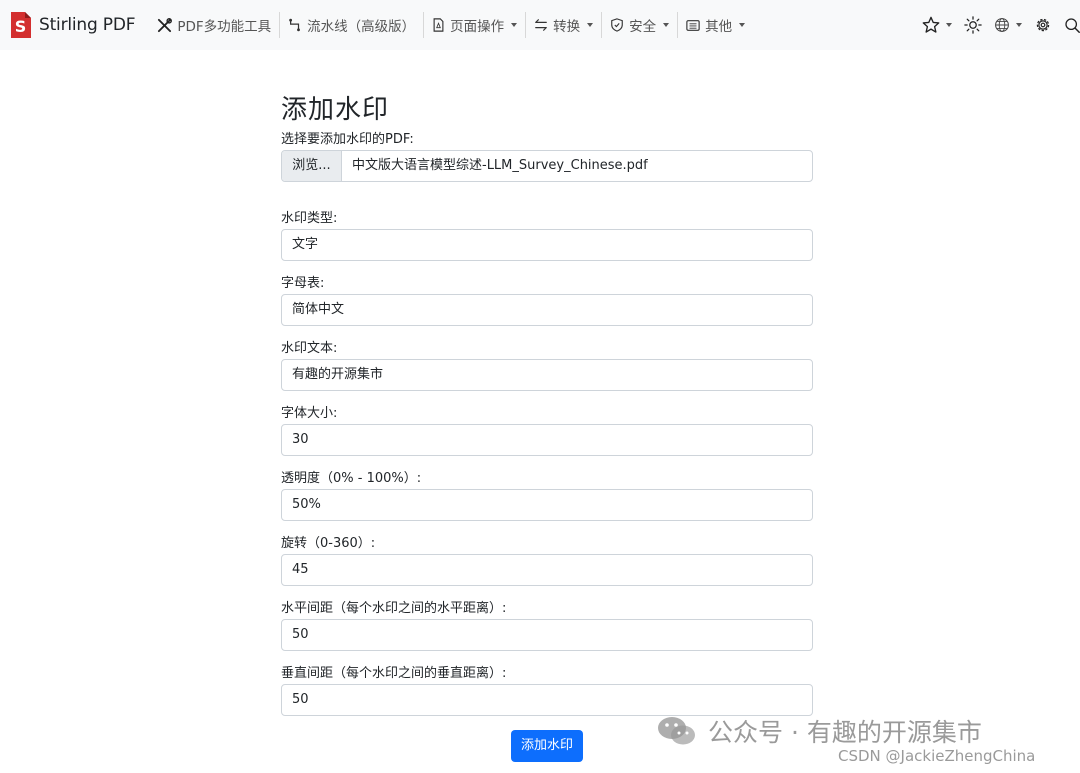 This screenshot has height=773, width=1080. I want to click on search-icon, so click(1072, 25).